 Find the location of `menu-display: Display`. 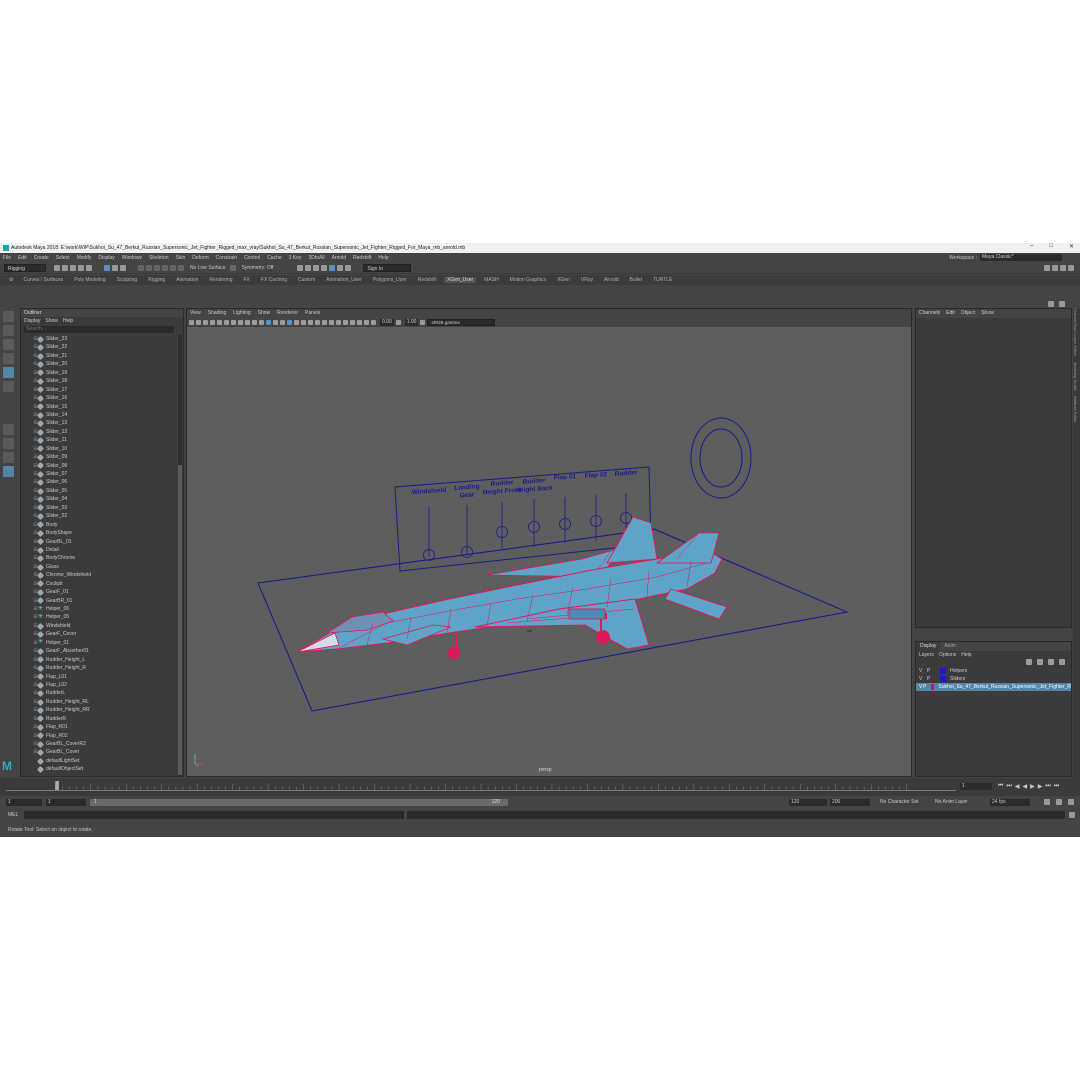

menu-display: Display is located at coordinates (106, 258).